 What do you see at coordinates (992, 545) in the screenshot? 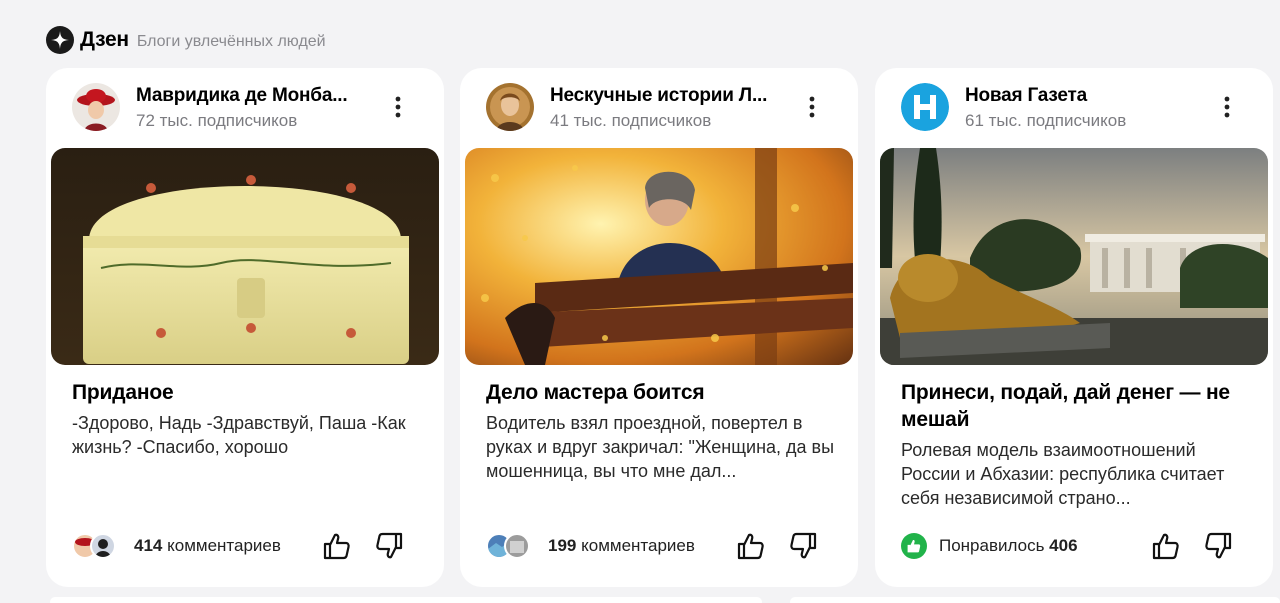
I see `liked-label: Понравилось` at bounding box center [992, 545].